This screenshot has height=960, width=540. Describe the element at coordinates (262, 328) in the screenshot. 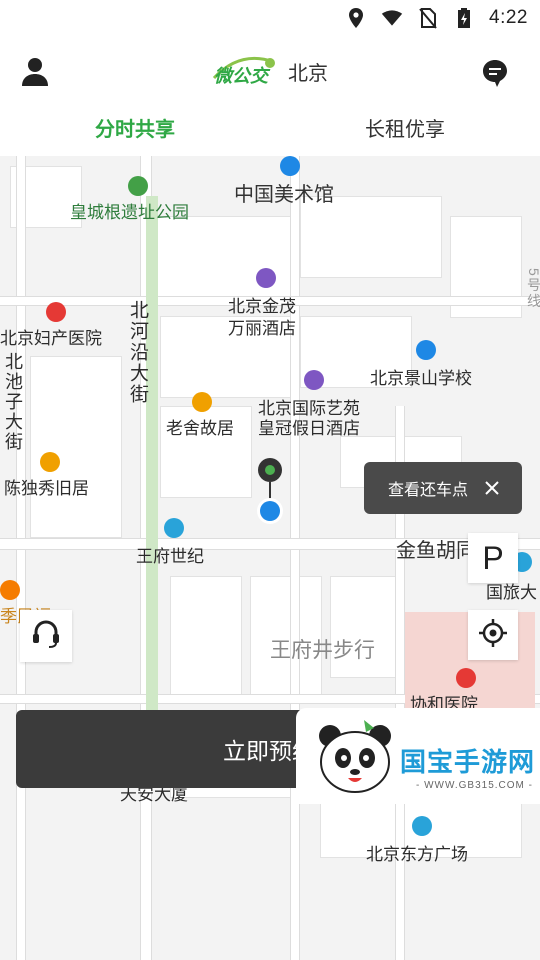

I see `poi-label: 万丽酒店` at that location.